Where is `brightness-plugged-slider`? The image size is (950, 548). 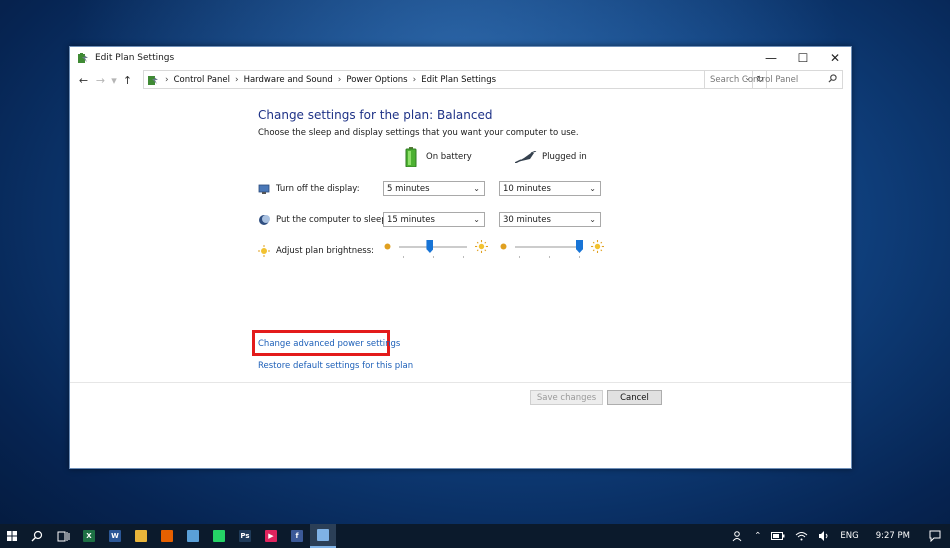 brightness-plugged-slider is located at coordinates (552, 249).